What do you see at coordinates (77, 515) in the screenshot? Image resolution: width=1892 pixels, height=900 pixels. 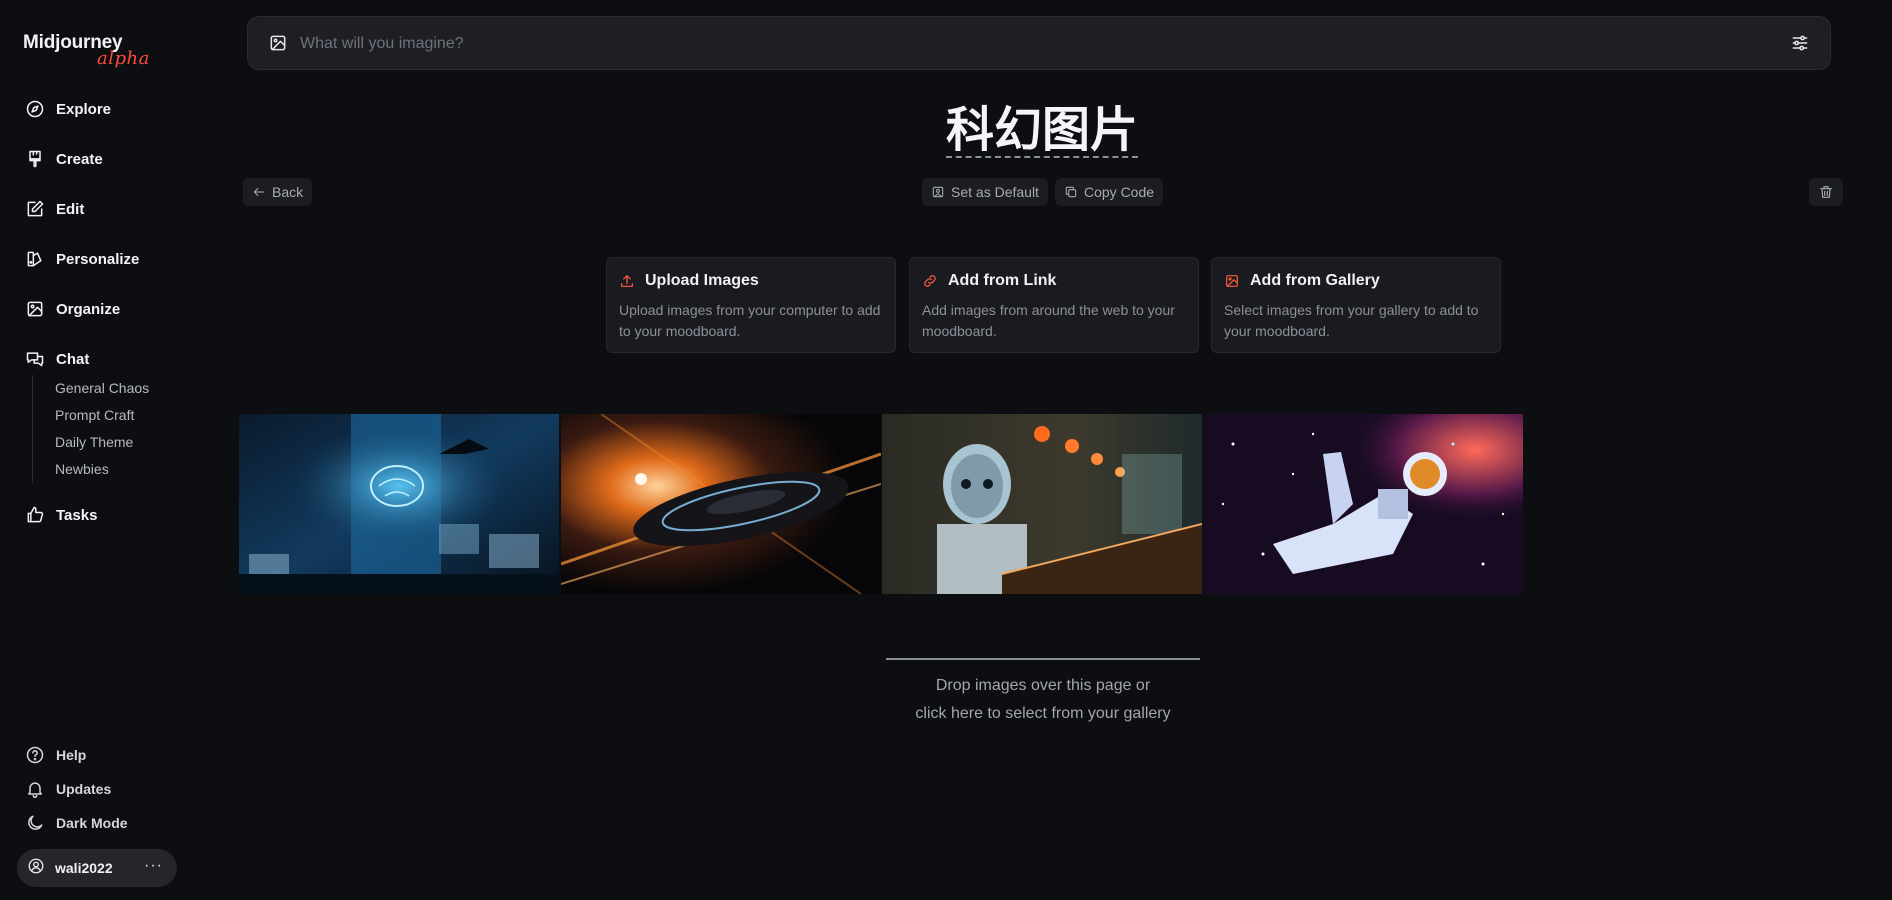 I see `sidebar-item-label: Tasks` at bounding box center [77, 515].